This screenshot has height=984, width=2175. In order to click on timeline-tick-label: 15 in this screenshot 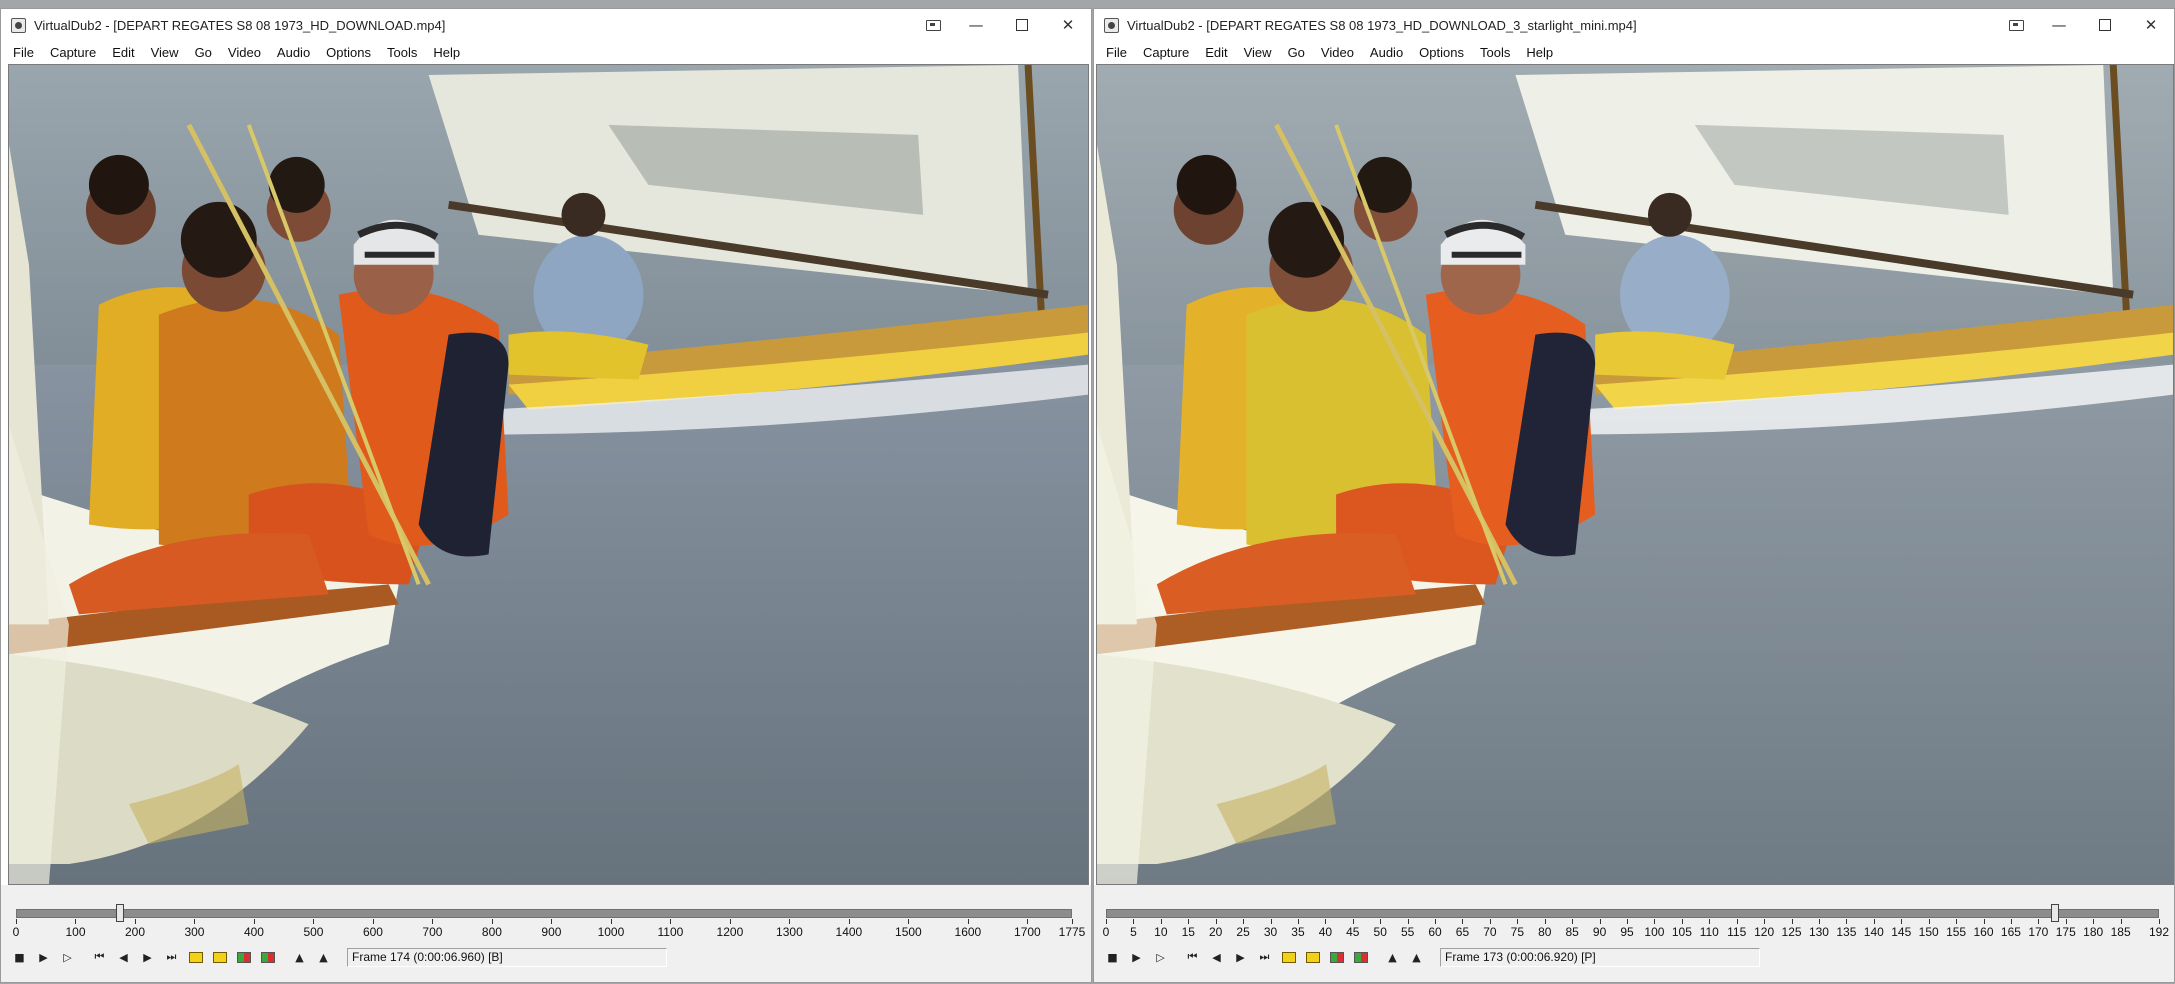, I will do `click(1188, 932)`.